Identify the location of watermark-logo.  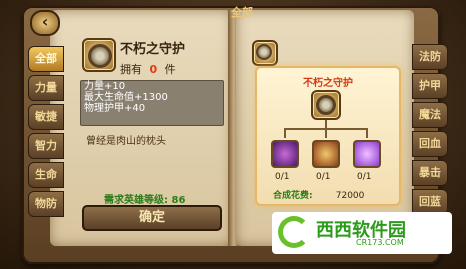
(294, 232).